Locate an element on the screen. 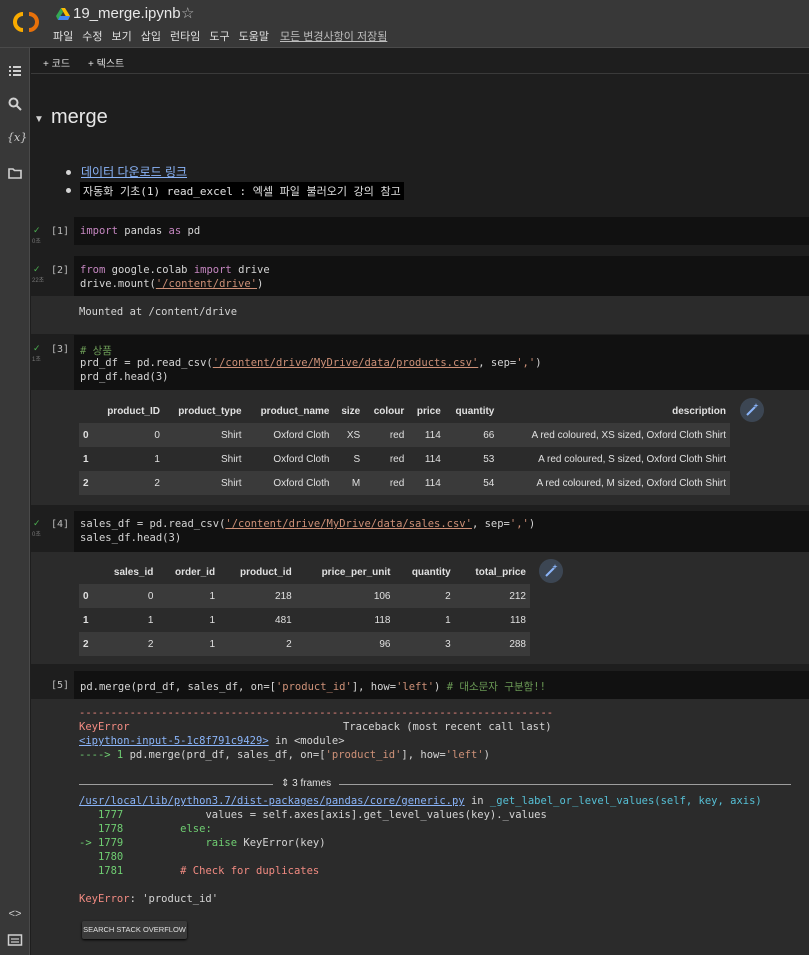 This screenshot has width=809, height=955. table-cell: 288 is located at coordinates (517, 644).